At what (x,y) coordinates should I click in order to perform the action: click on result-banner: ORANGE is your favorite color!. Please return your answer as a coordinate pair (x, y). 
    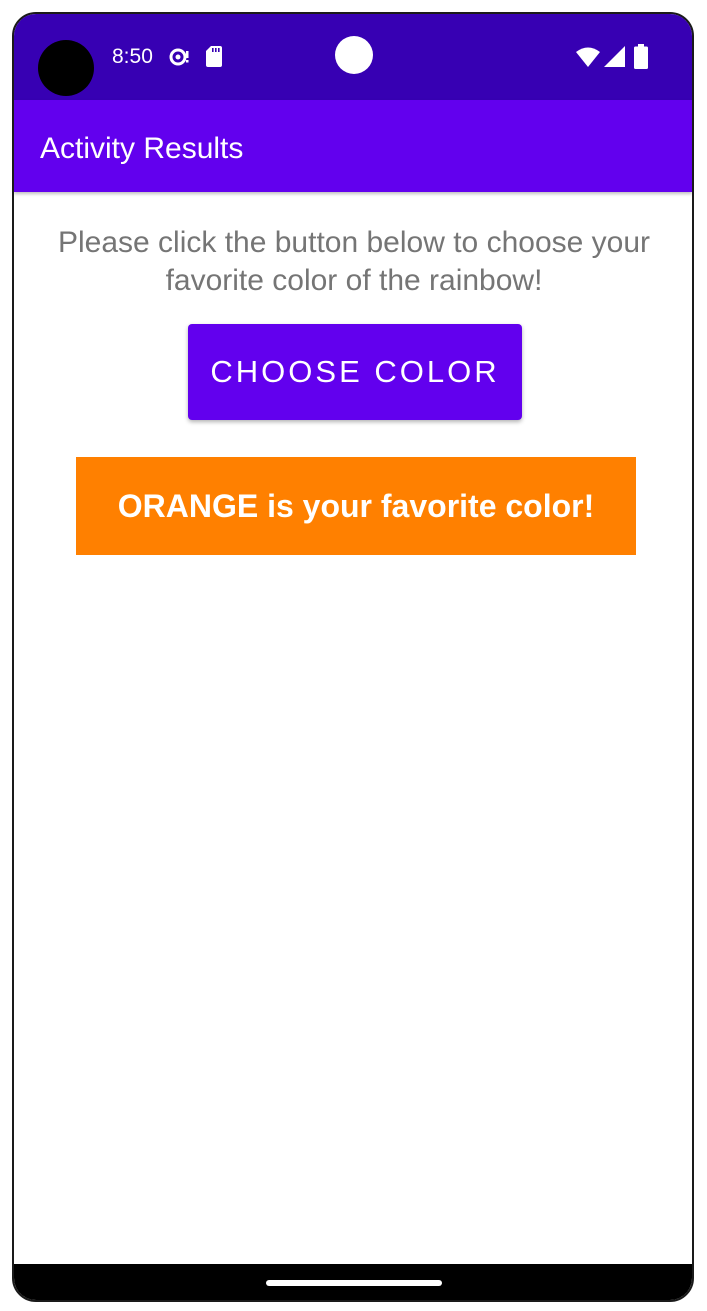
    Looking at the image, I should click on (356, 506).